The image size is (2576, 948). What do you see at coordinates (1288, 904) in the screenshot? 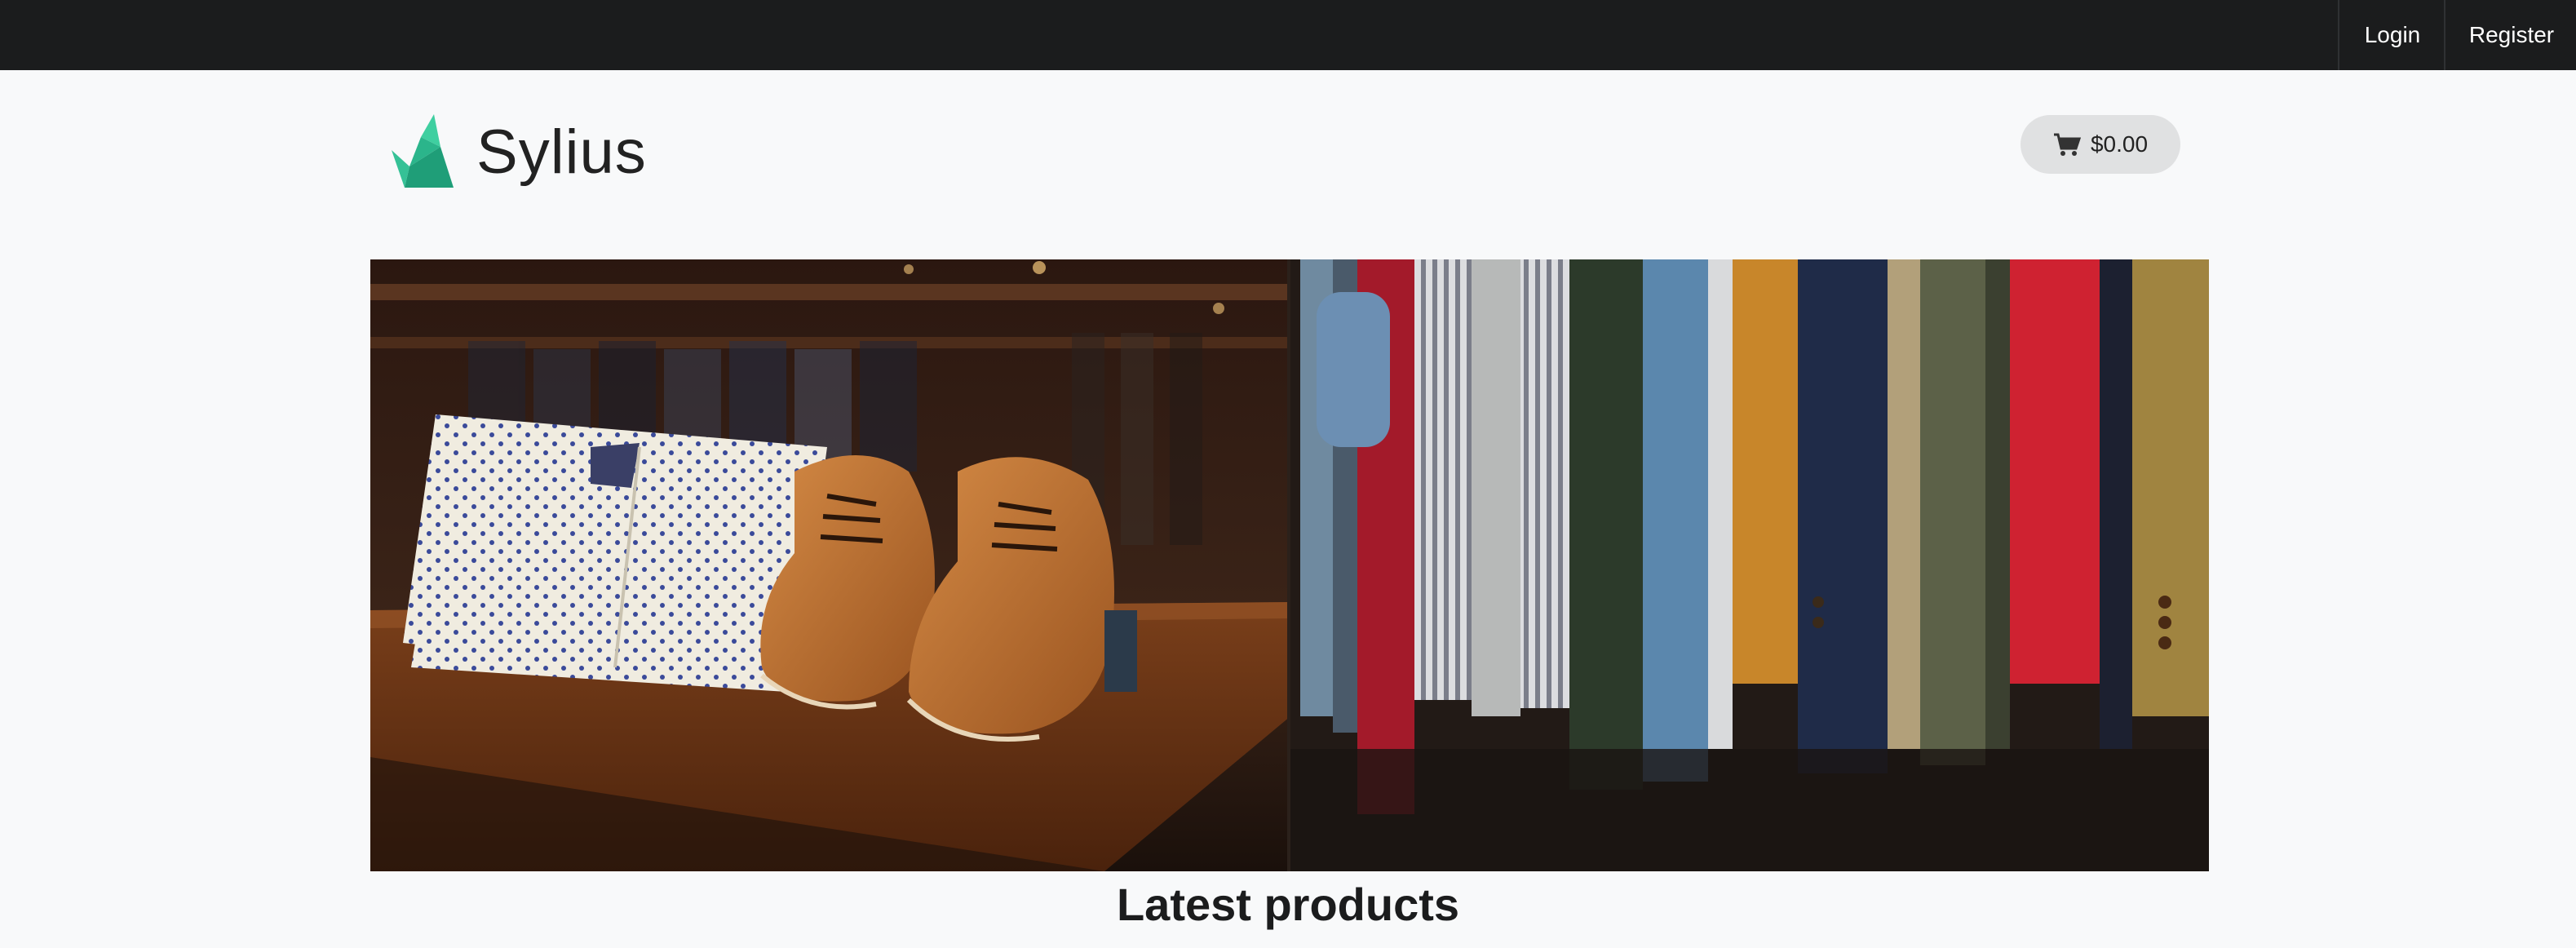
I see `latest-products-heading: Latest products` at bounding box center [1288, 904].